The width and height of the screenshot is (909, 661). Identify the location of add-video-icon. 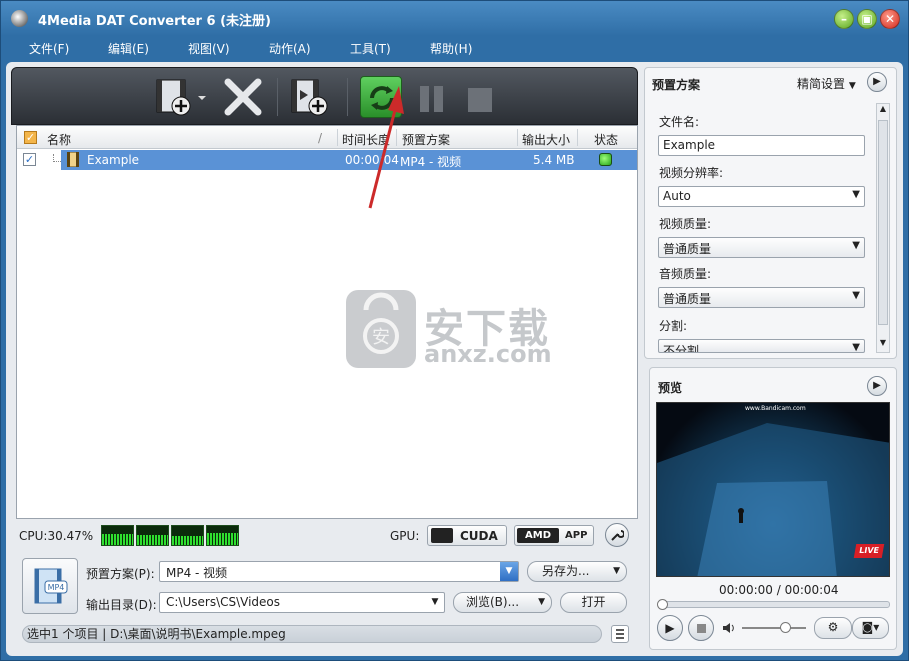
(181, 97).